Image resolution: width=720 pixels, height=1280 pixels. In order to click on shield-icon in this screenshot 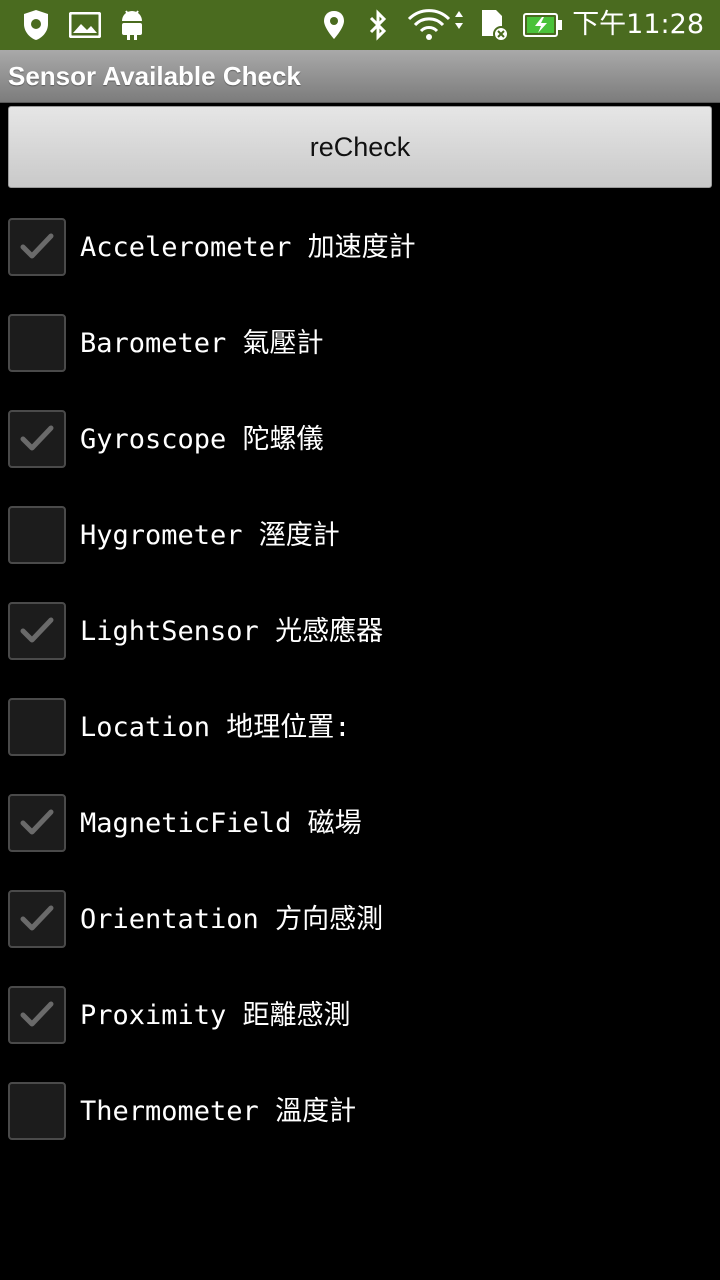, I will do `click(36, 25)`.